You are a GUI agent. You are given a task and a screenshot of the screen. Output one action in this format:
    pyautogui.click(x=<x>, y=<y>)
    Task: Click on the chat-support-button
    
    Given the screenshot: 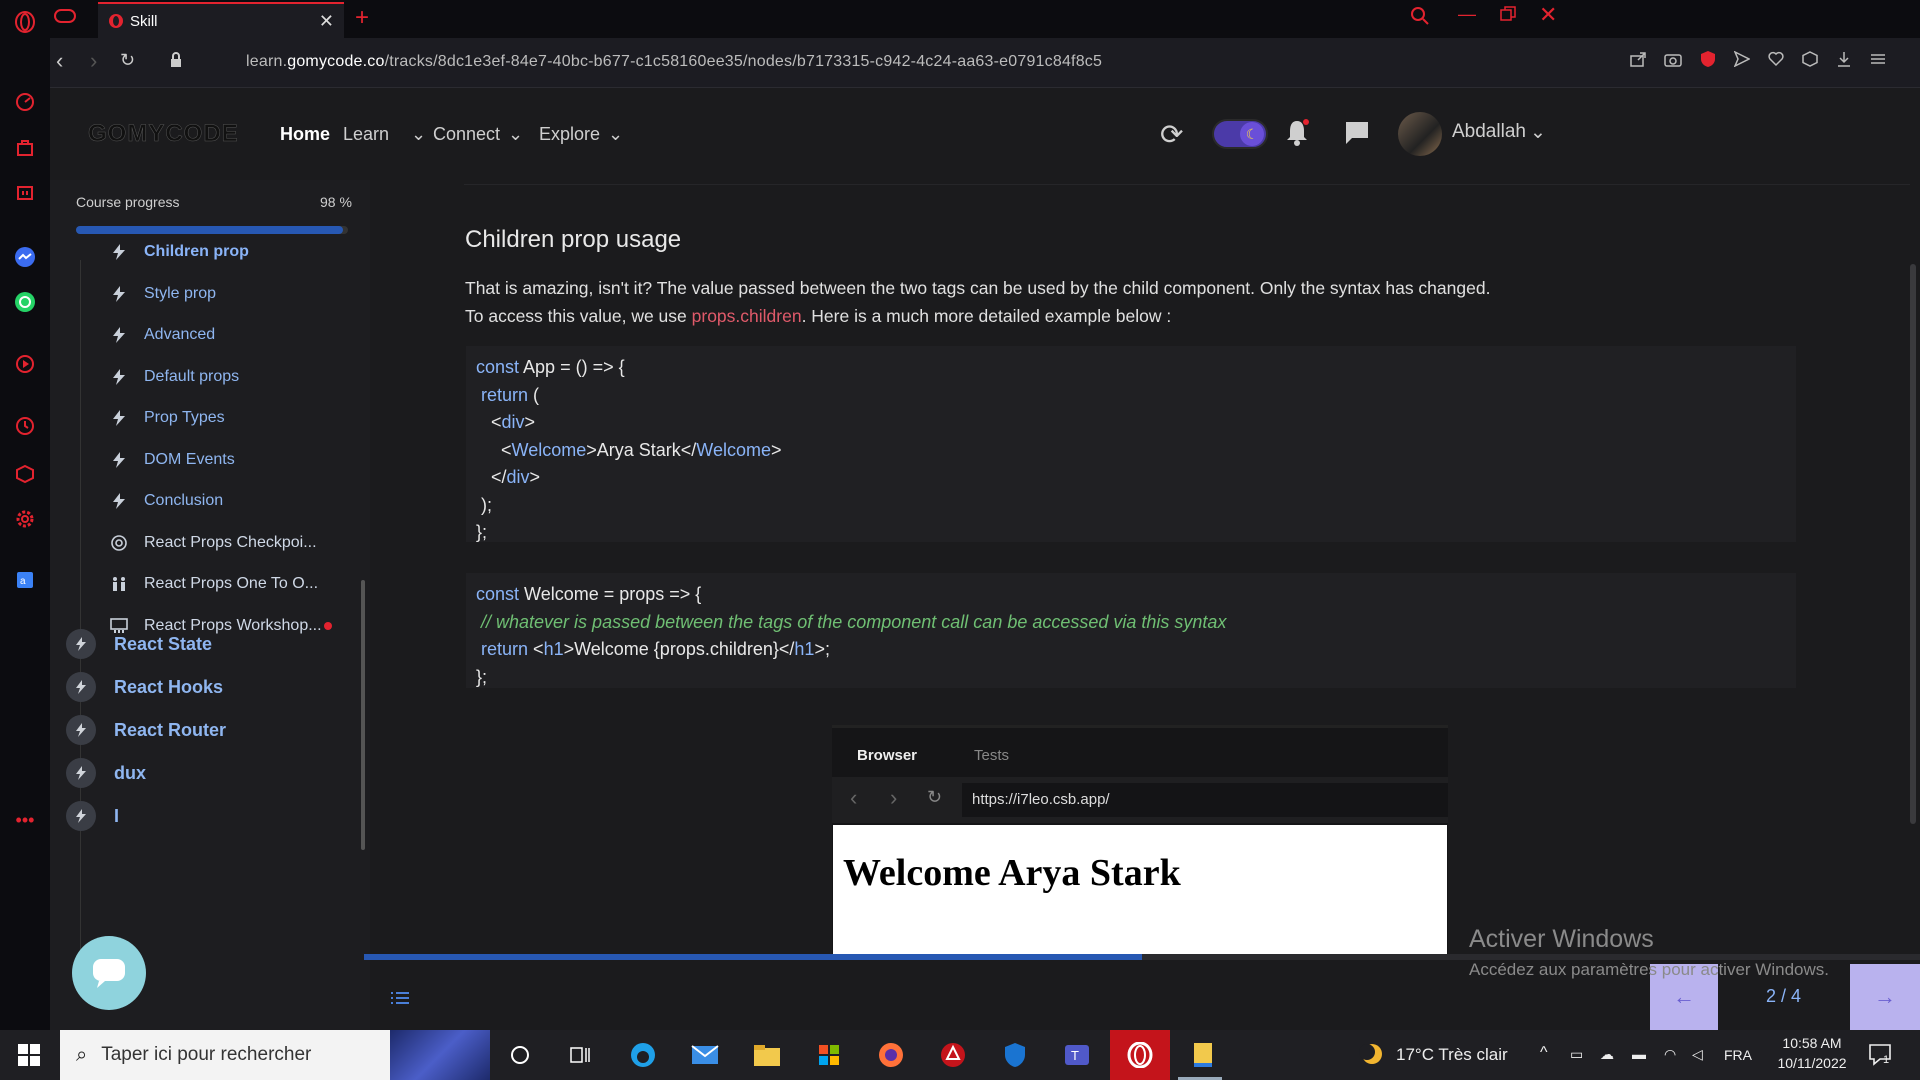 What is the action you would take?
    pyautogui.click(x=109, y=973)
    